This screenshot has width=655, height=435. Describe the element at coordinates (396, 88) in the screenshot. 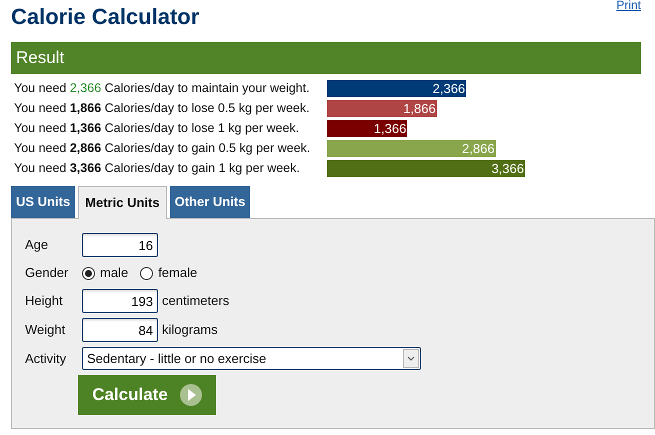

I see `calorie-bar: 2,366` at that location.